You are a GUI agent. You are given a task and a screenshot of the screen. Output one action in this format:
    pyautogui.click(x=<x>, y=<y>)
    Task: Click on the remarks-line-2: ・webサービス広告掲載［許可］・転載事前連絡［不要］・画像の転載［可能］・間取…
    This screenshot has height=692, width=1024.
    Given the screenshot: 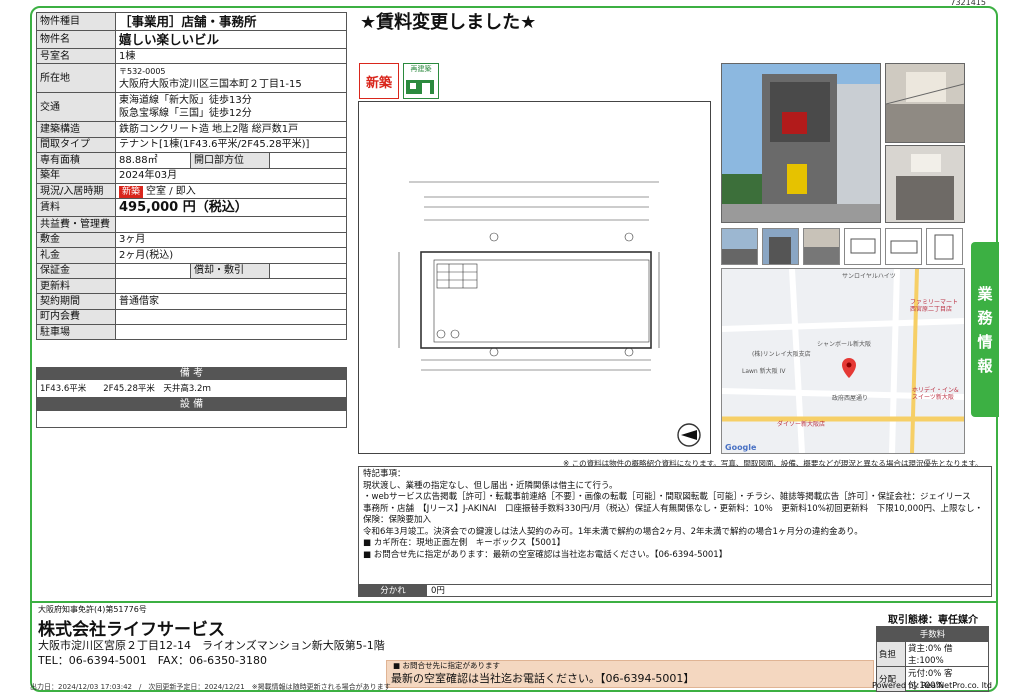 What is the action you would take?
    pyautogui.click(x=673, y=508)
    